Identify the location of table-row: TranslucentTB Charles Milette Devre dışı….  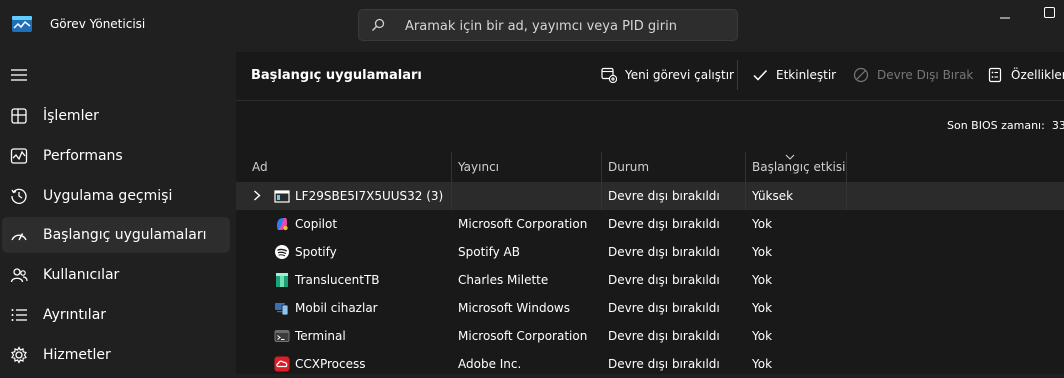
(541, 280).